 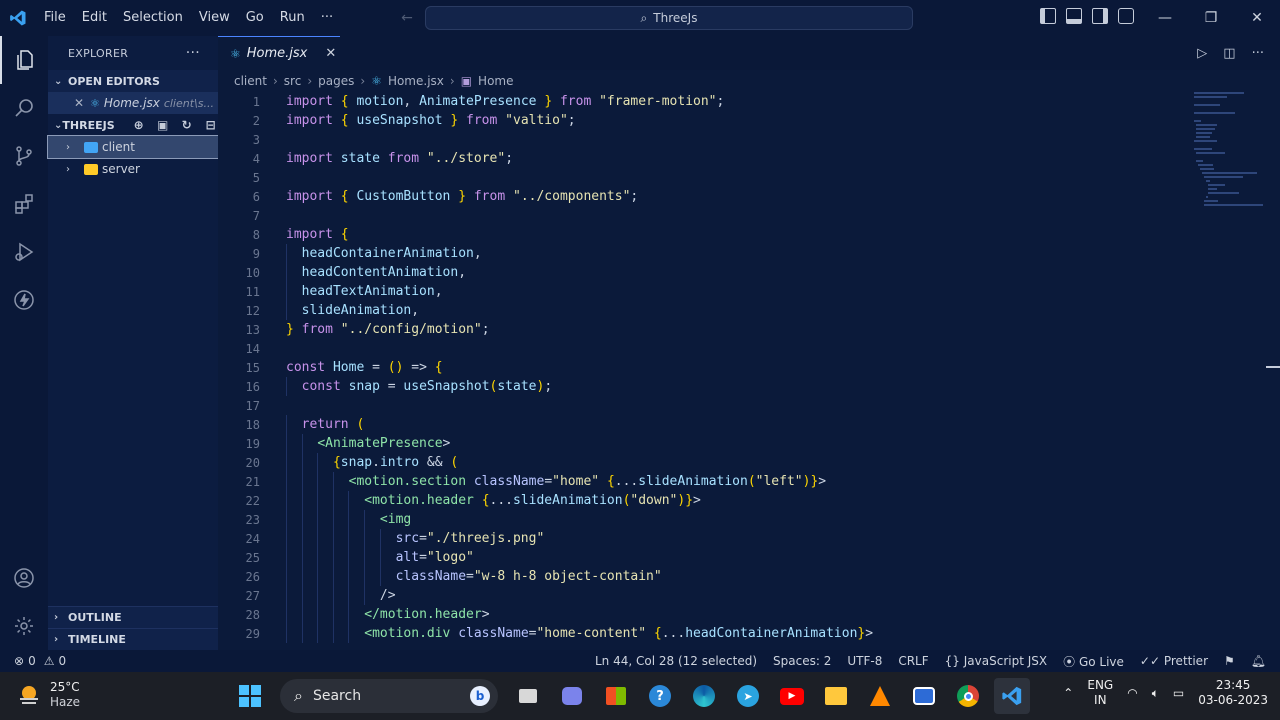 I want to click on code-line: 20 {snap.intro && (, so click(x=749, y=462).